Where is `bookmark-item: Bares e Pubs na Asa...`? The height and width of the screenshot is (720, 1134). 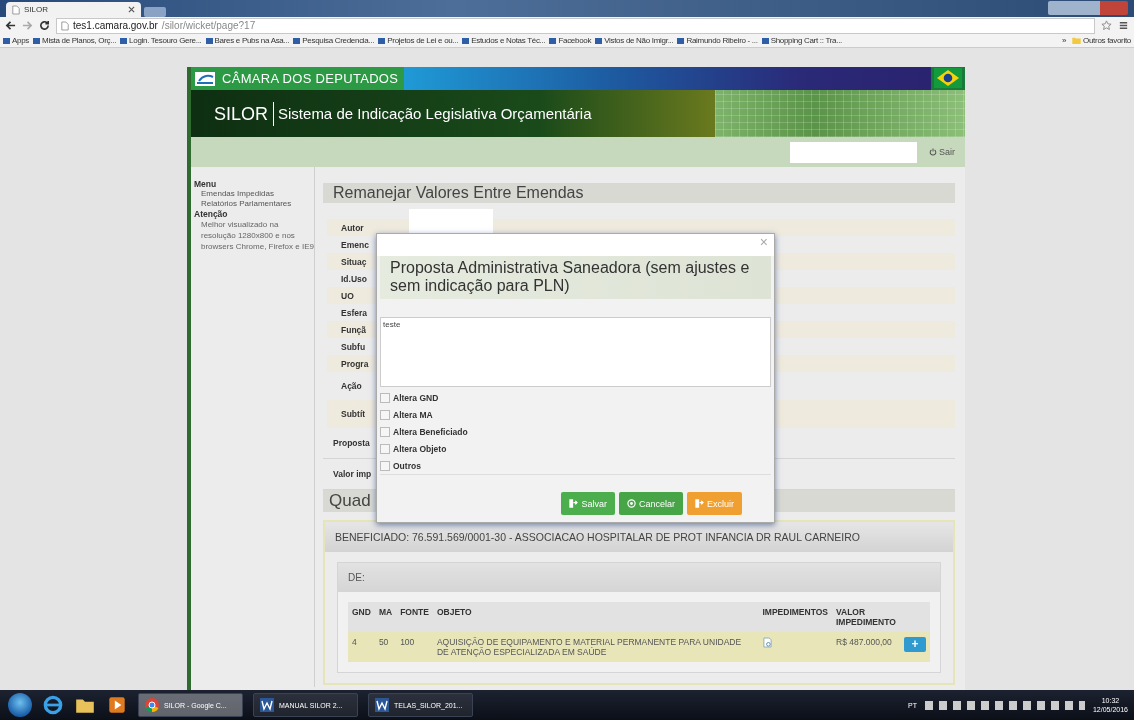 bookmark-item: Bares e Pubs na Asa... is located at coordinates (247, 40).